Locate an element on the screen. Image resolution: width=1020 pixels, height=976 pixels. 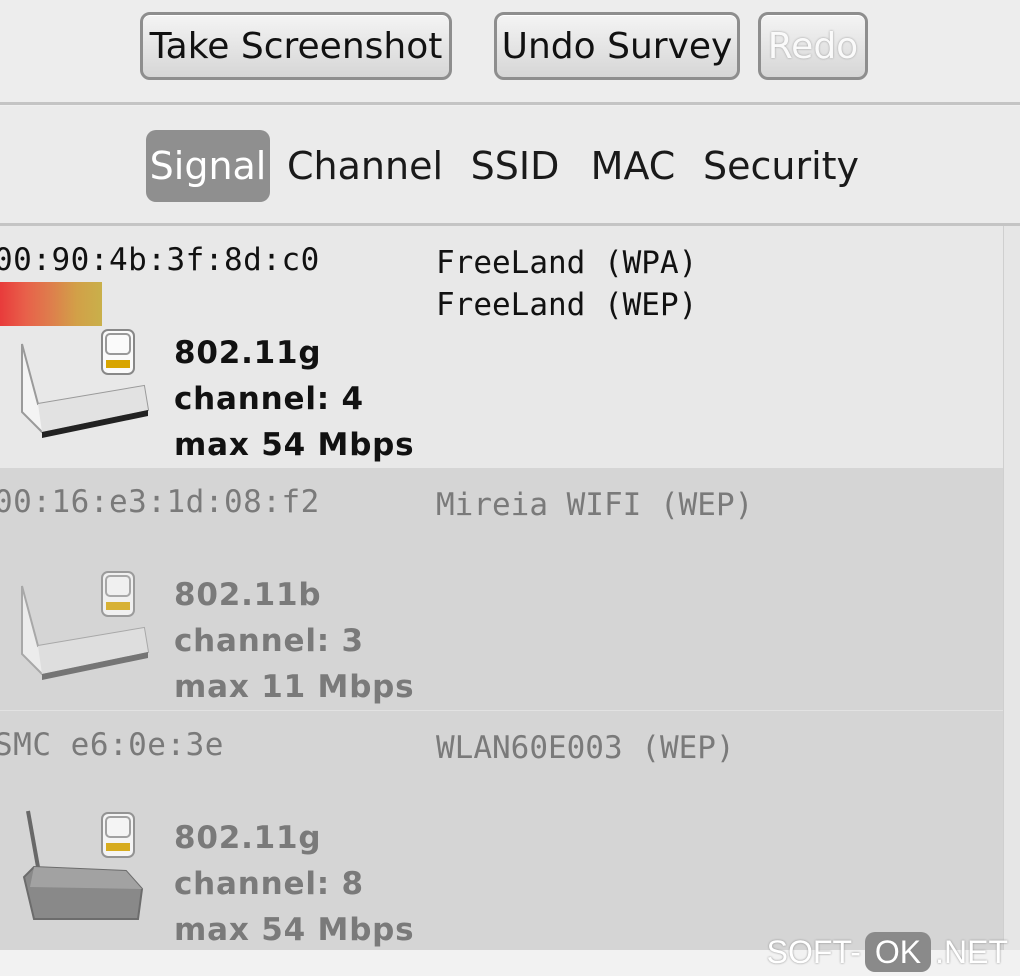
ssid-list: WLAN60E003 (WEP) is located at coordinates (585, 748).